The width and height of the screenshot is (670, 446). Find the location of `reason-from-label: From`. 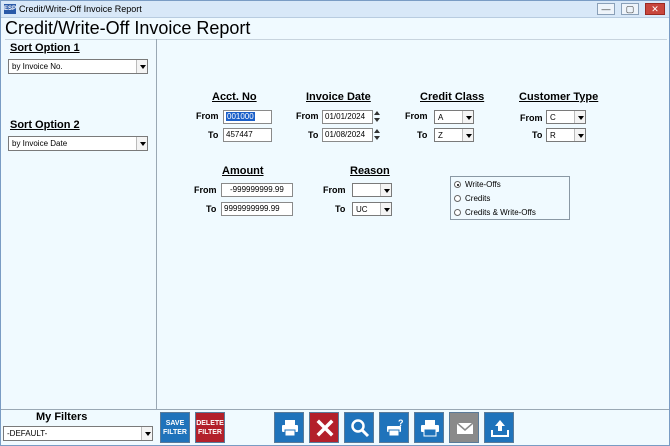

reason-from-label: From is located at coordinates (334, 190).